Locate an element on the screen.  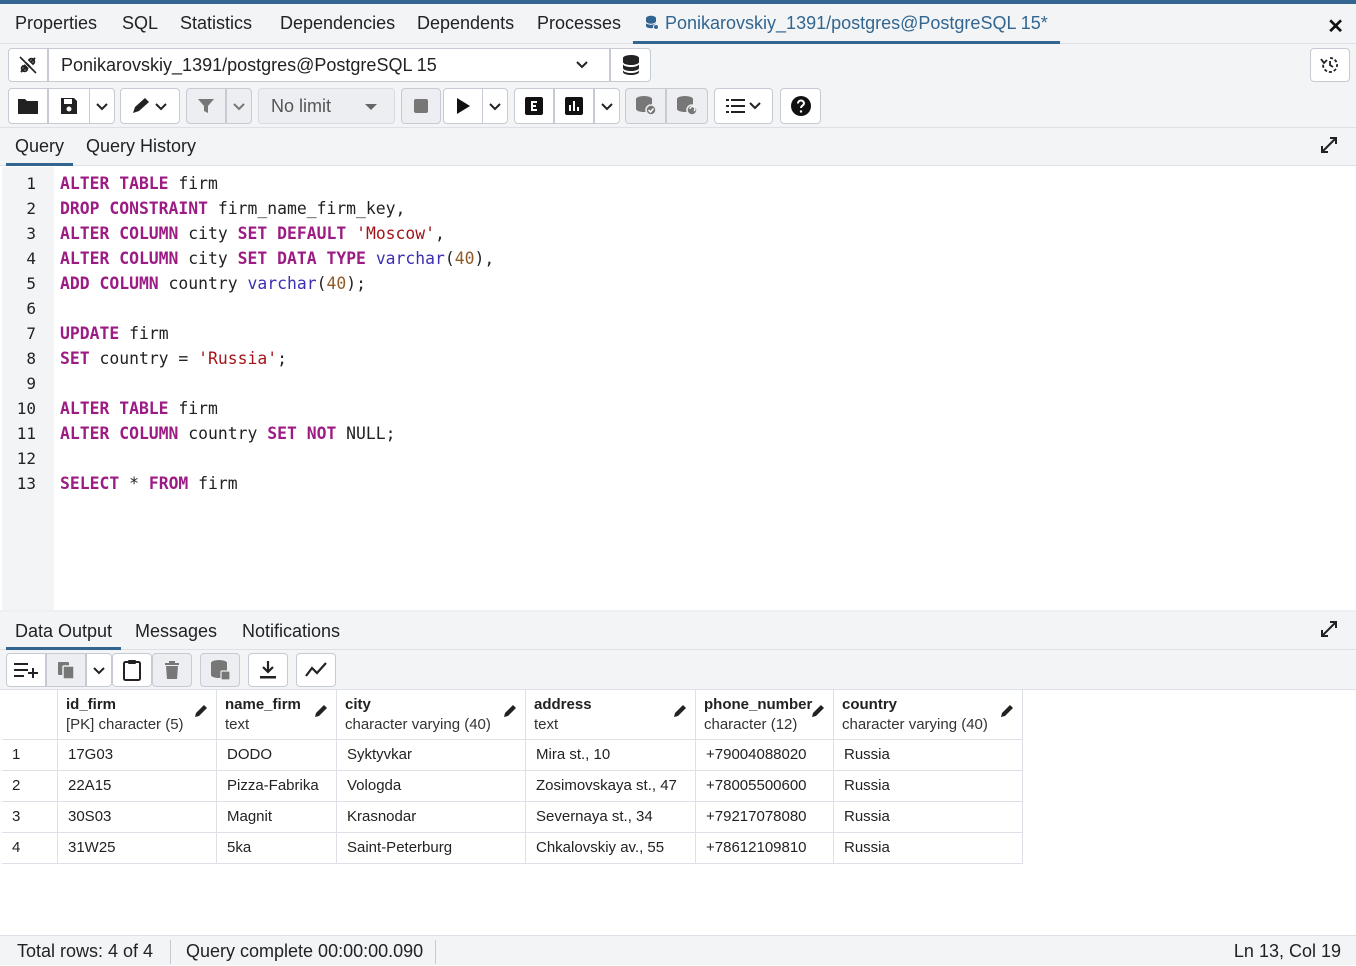
tab-dependencies: Dependencies is located at coordinates (337, 24).